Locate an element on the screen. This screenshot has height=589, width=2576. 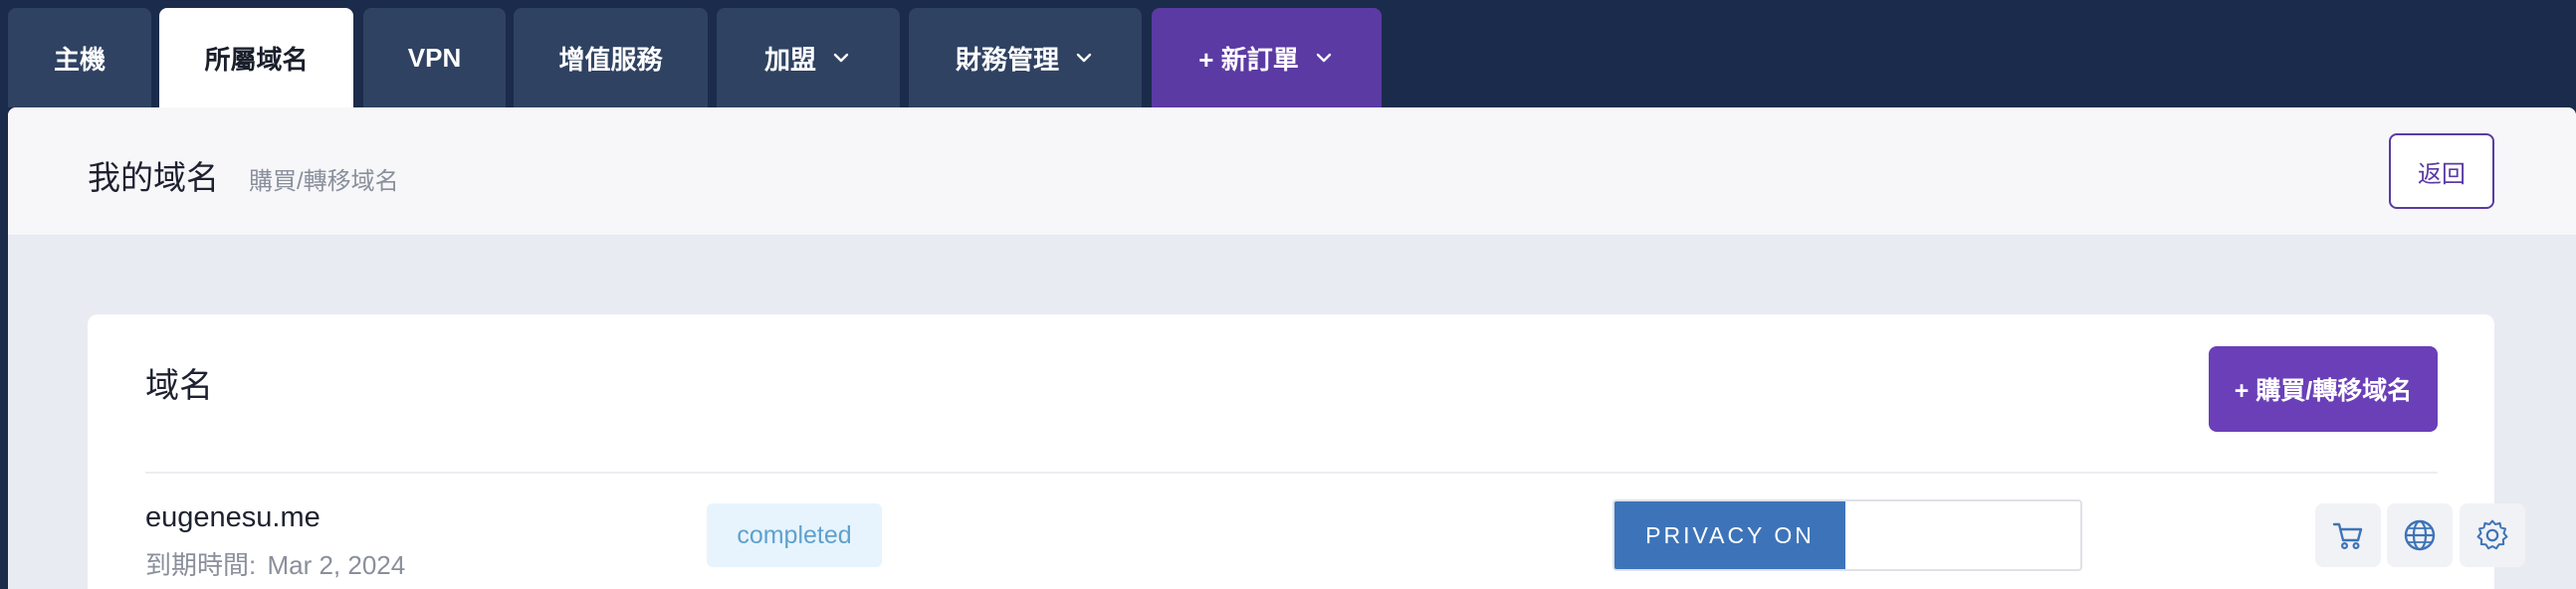
card-title: 域名 is located at coordinates (179, 386).